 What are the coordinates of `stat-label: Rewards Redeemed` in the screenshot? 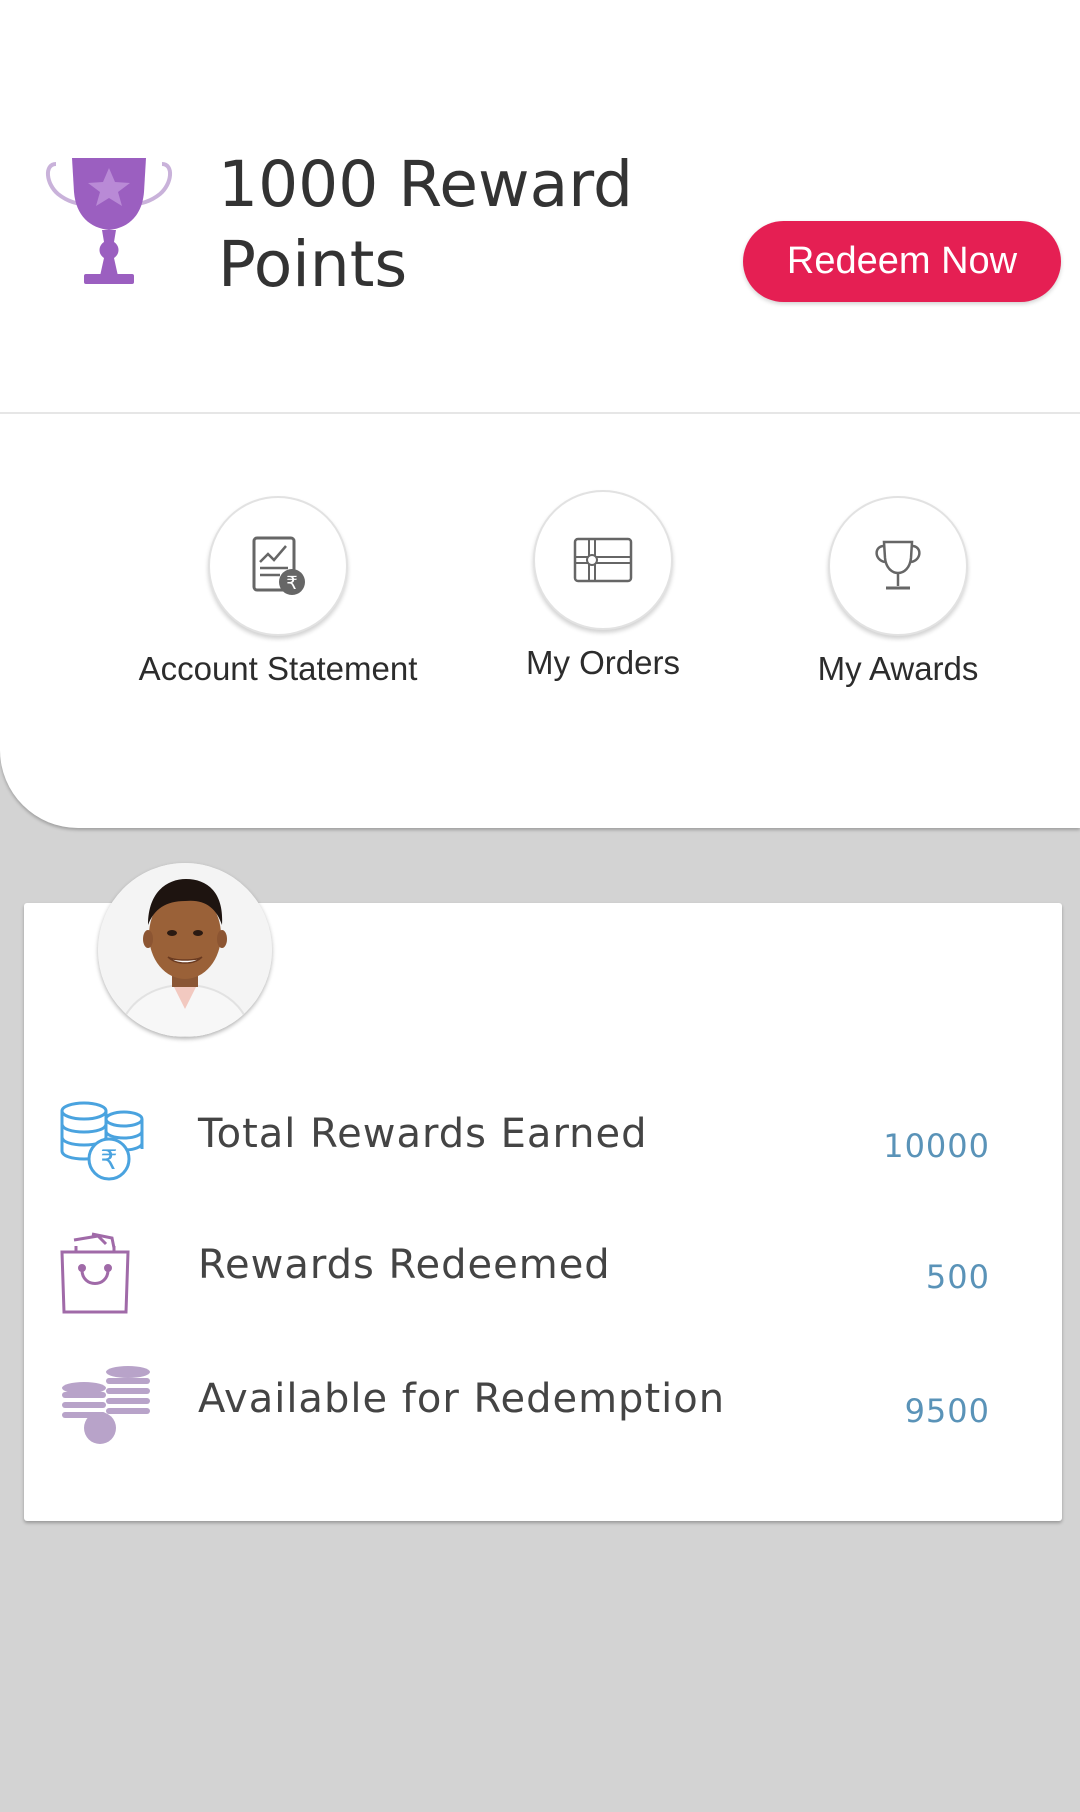 It's located at (404, 1265).